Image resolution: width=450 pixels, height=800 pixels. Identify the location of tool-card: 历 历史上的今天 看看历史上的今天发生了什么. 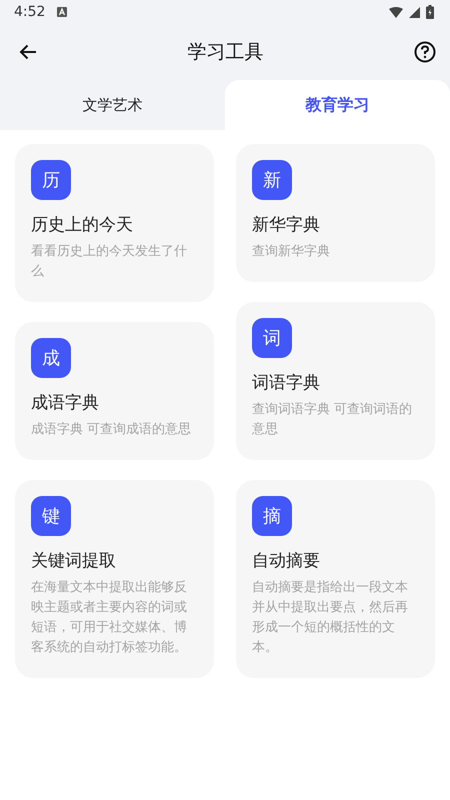
(114, 223).